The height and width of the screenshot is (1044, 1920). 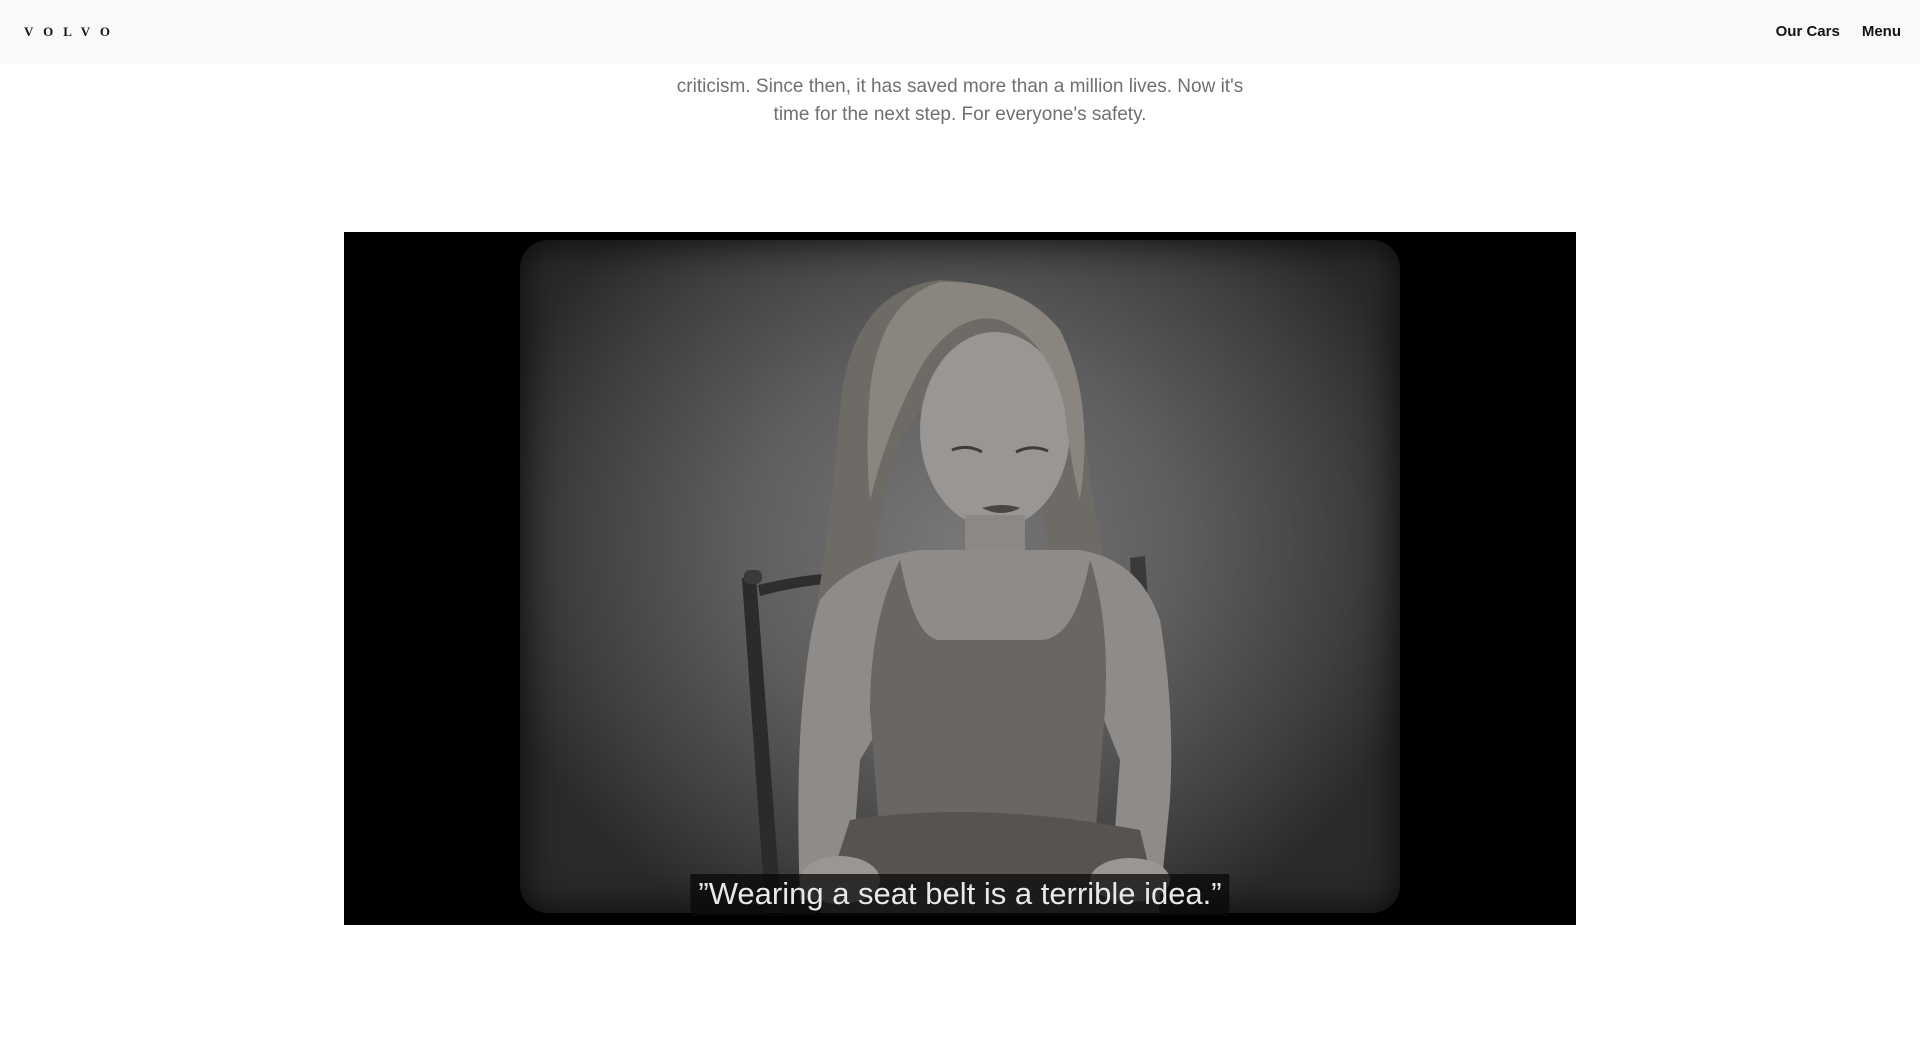 What do you see at coordinates (1881, 31) in the screenshot?
I see `nav-menu: Menu` at bounding box center [1881, 31].